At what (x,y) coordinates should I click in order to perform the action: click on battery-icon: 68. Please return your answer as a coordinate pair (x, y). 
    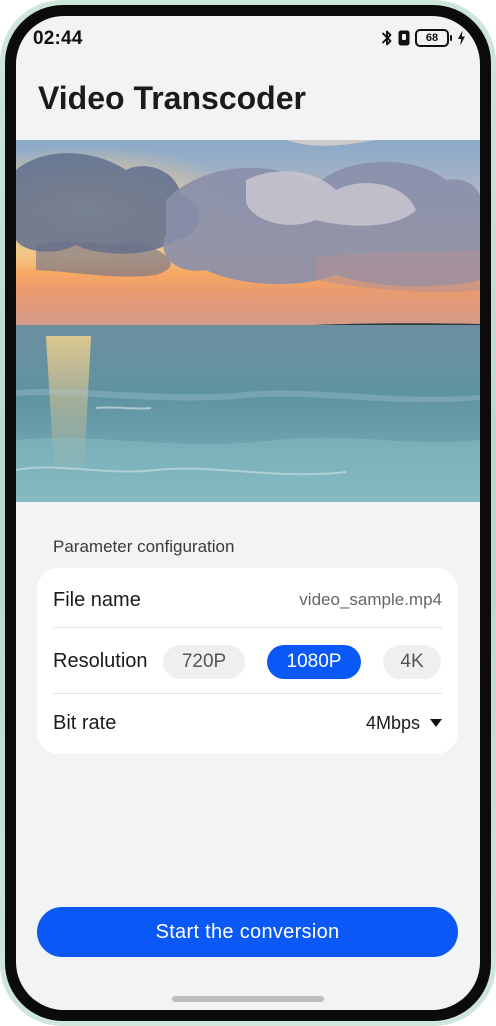
    Looking at the image, I should click on (433, 38).